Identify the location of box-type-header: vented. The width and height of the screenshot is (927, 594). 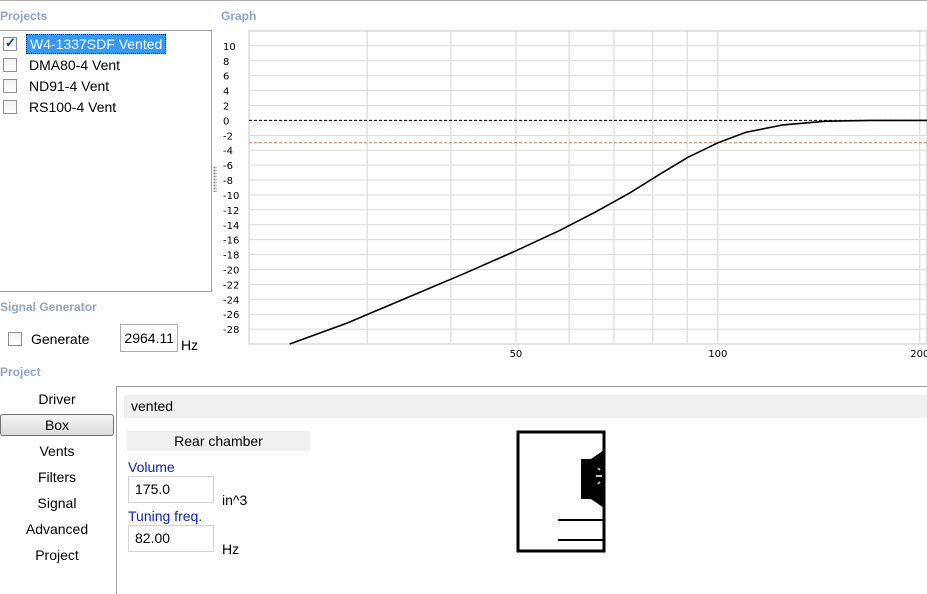
(525, 406).